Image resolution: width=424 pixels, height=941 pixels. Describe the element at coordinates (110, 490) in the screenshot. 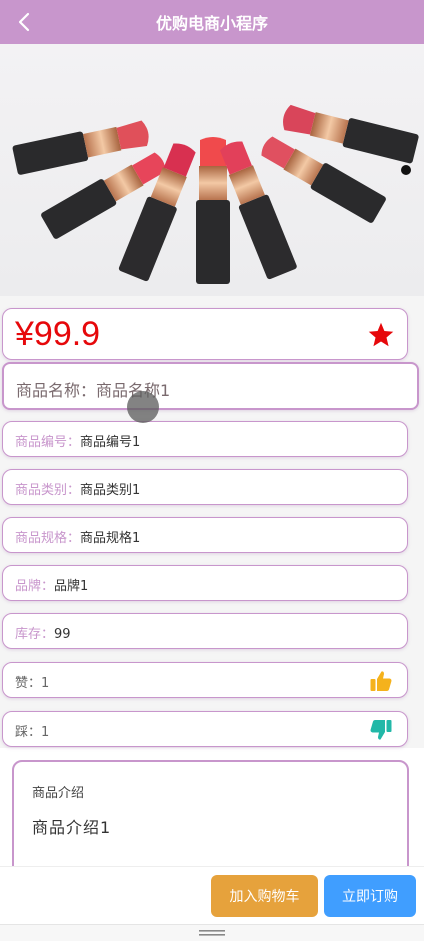

I see `field-value: 商品类别1` at that location.